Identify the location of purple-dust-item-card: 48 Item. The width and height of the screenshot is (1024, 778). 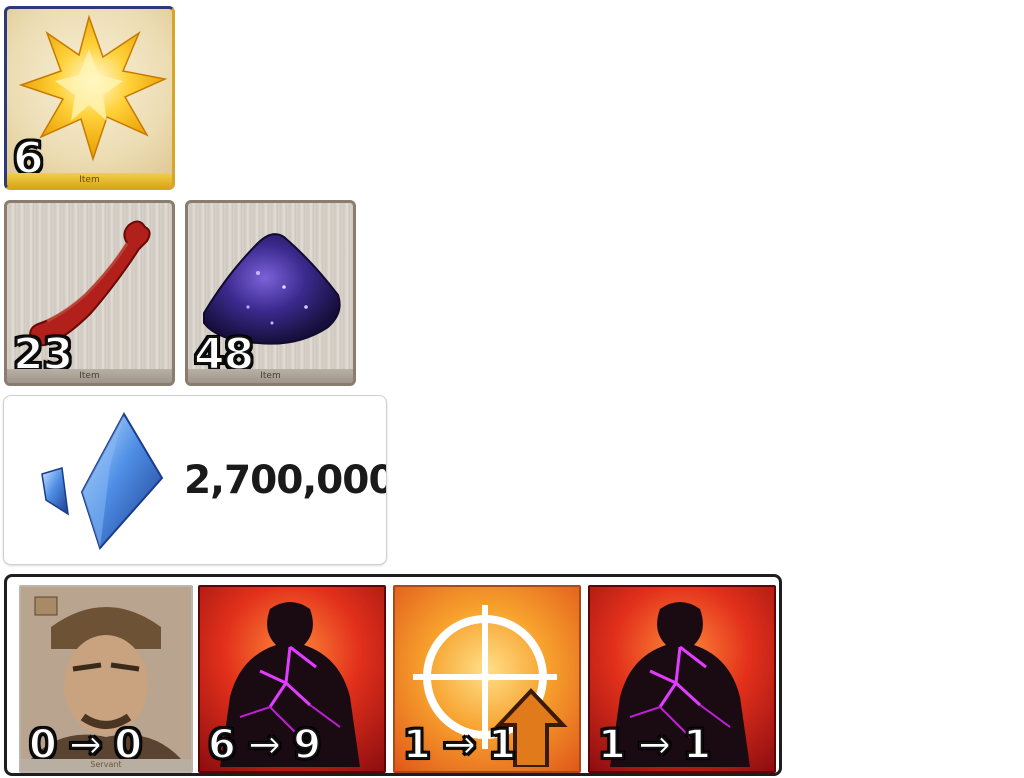
(270, 293).